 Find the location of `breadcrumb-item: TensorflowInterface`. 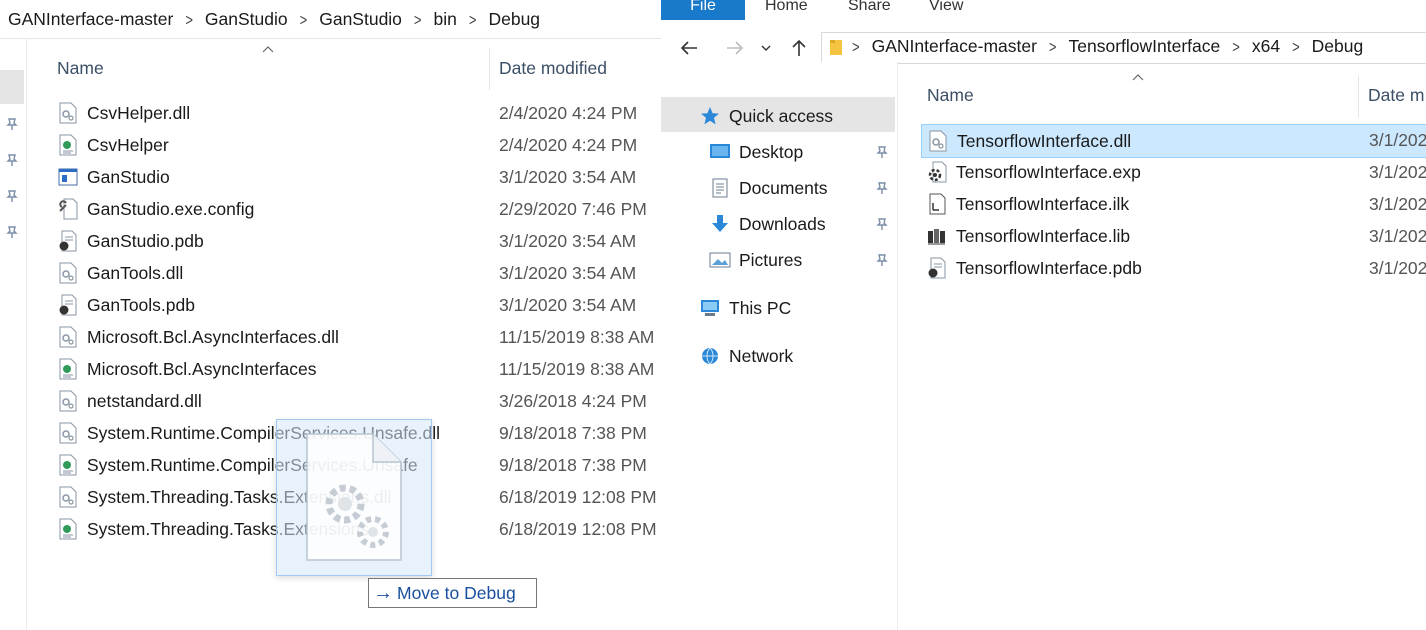

breadcrumb-item: TensorflowInterface is located at coordinates (1145, 46).